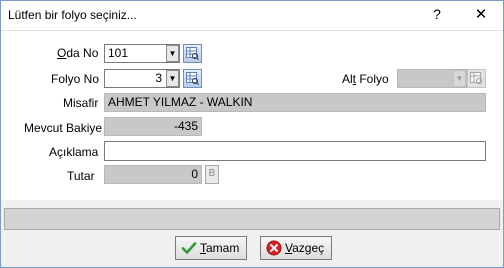 The image size is (504, 268). What do you see at coordinates (194, 174) in the screenshot?
I see `tutar-value: 0` at bounding box center [194, 174].